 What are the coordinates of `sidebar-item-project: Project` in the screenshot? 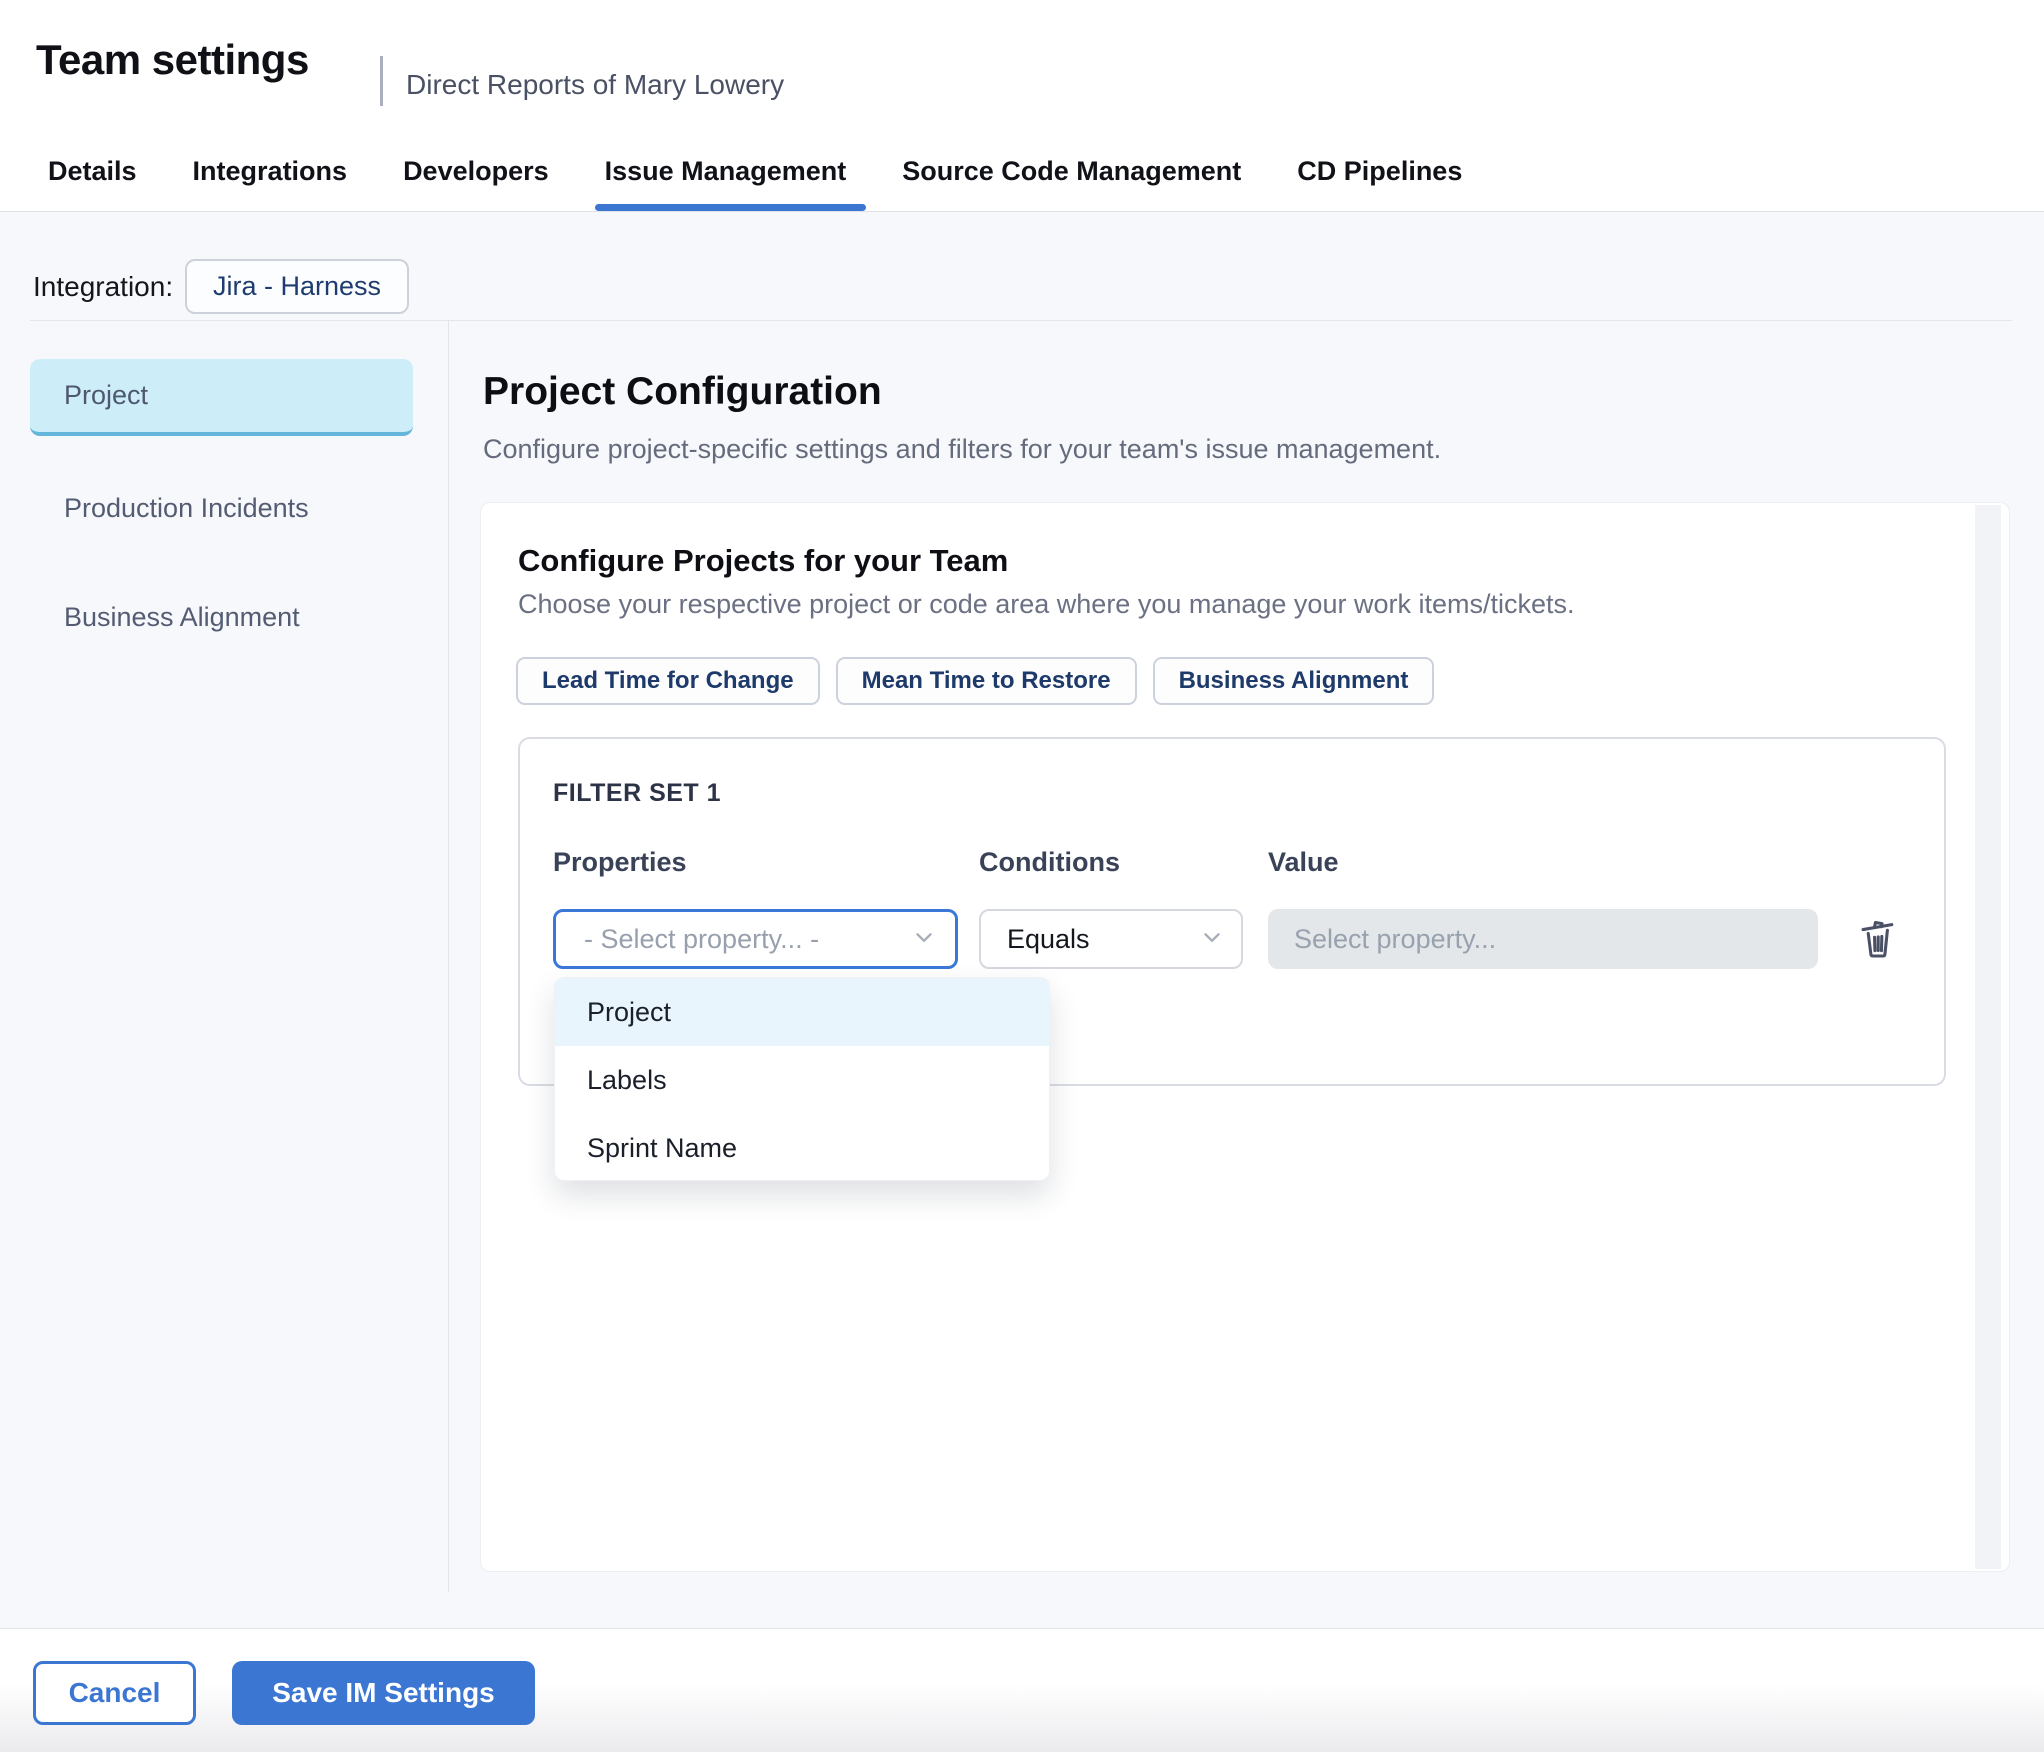 It's located at (221, 397).